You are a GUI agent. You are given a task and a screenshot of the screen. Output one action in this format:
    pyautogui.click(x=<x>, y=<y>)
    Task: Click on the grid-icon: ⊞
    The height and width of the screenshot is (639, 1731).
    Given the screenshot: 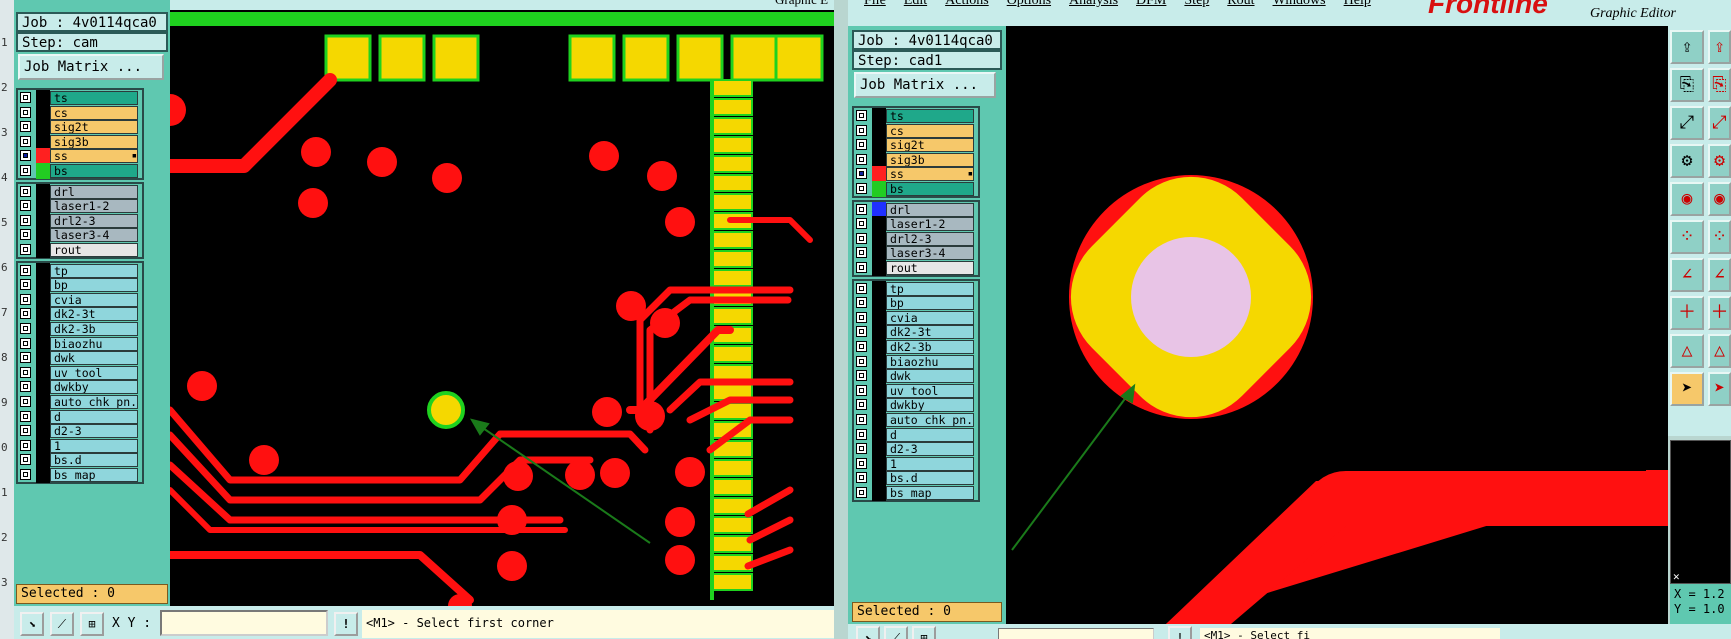 What is the action you would take?
    pyautogui.click(x=92, y=624)
    